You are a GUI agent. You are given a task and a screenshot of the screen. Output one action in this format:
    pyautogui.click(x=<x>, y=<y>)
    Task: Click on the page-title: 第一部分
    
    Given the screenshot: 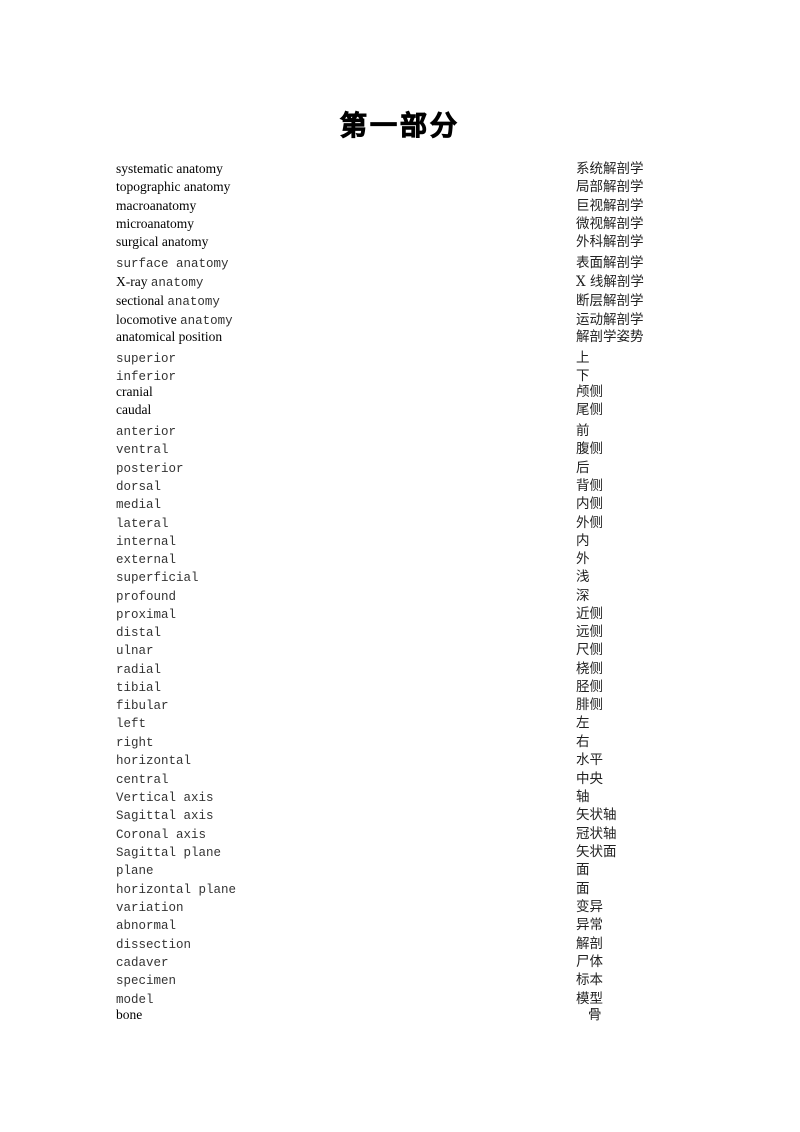 What is the action you would take?
    pyautogui.click(x=400, y=127)
    